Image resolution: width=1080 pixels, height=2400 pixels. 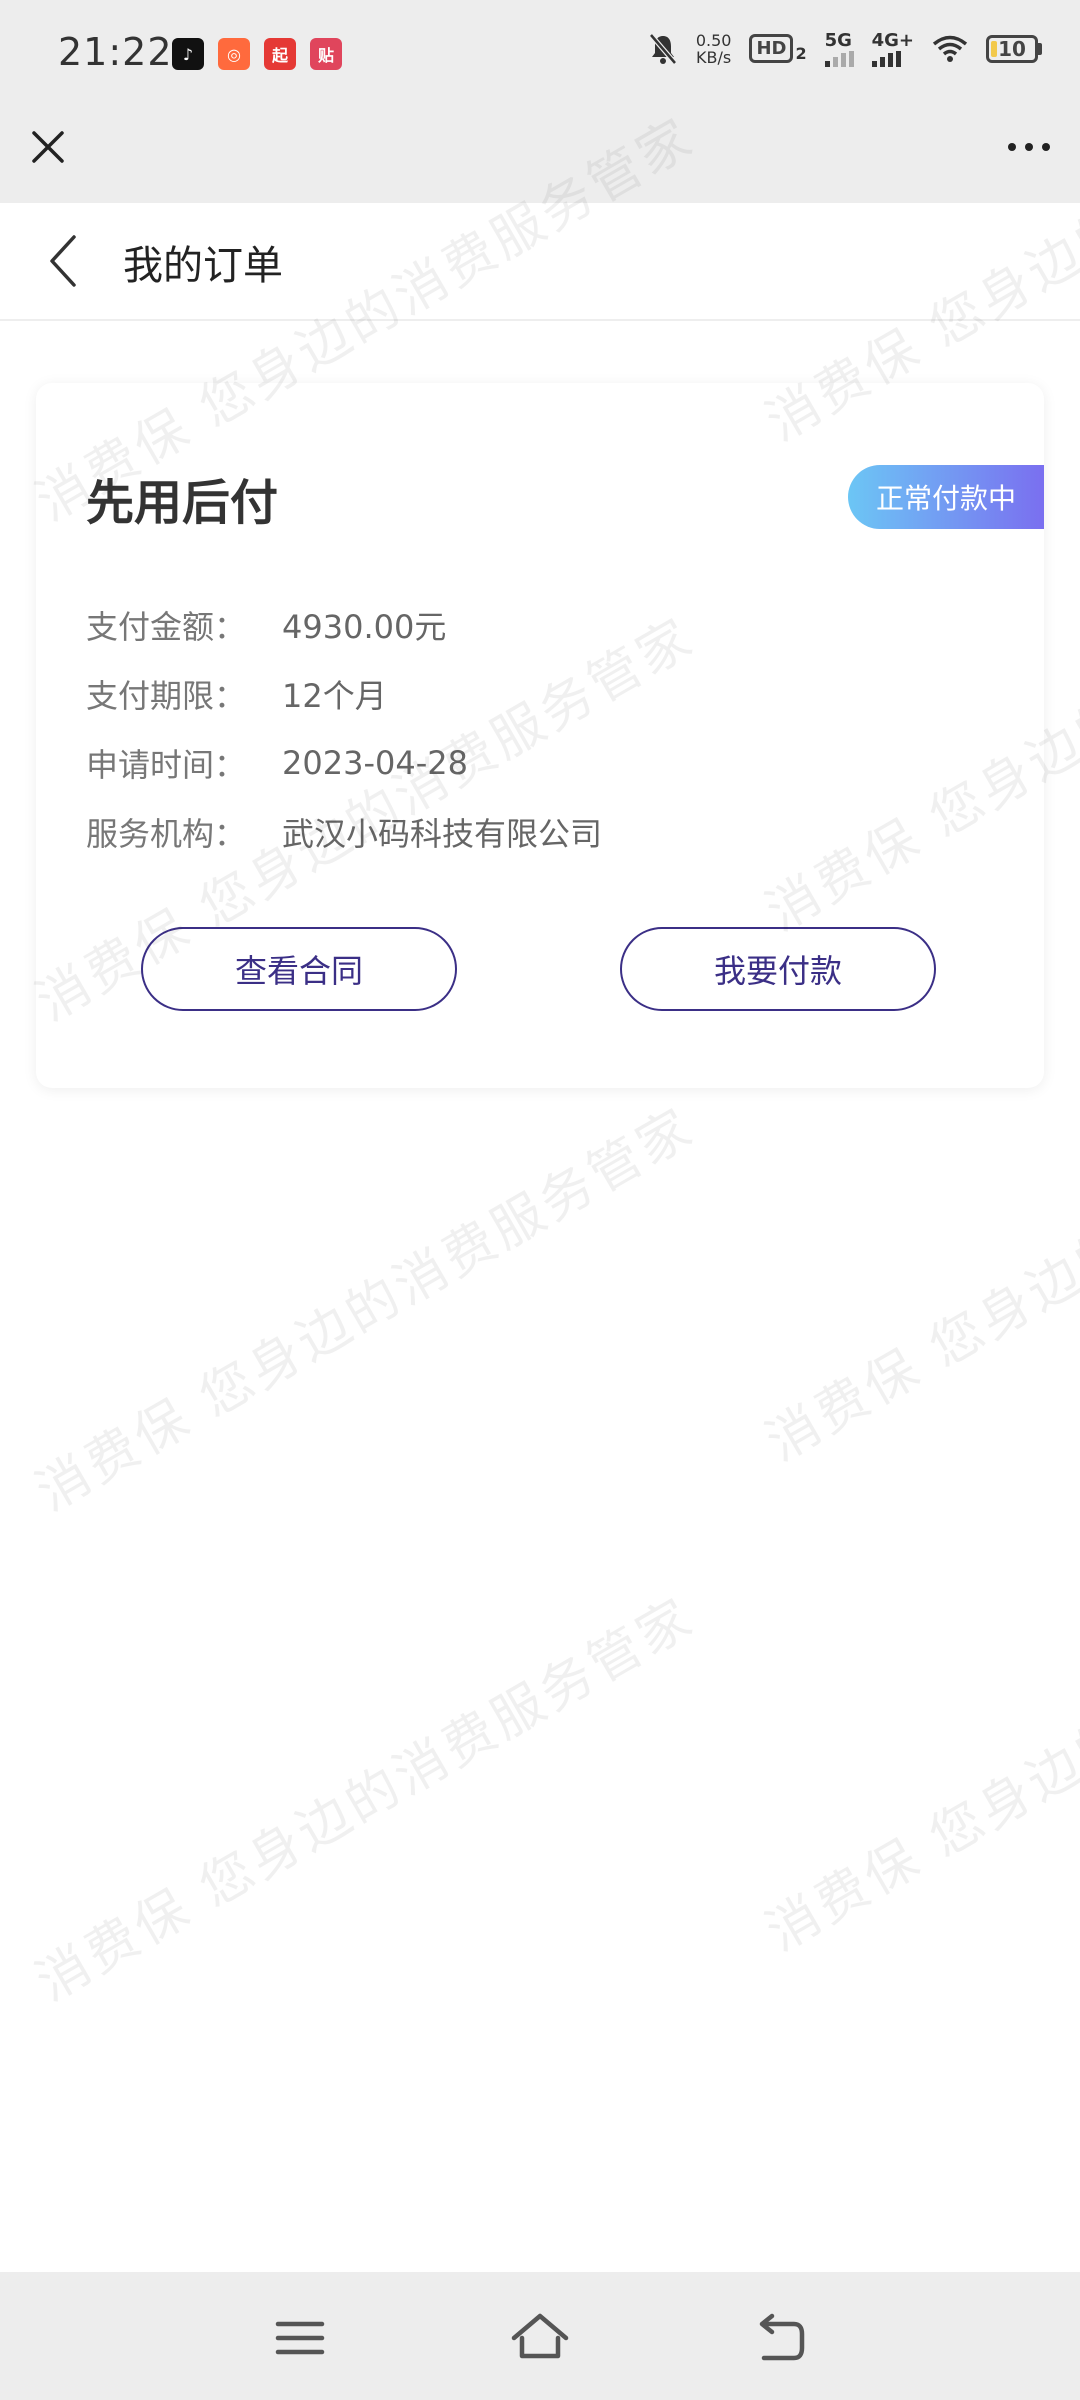 What do you see at coordinates (299, 969) in the screenshot?
I see `view-contract-button: 查看合同` at bounding box center [299, 969].